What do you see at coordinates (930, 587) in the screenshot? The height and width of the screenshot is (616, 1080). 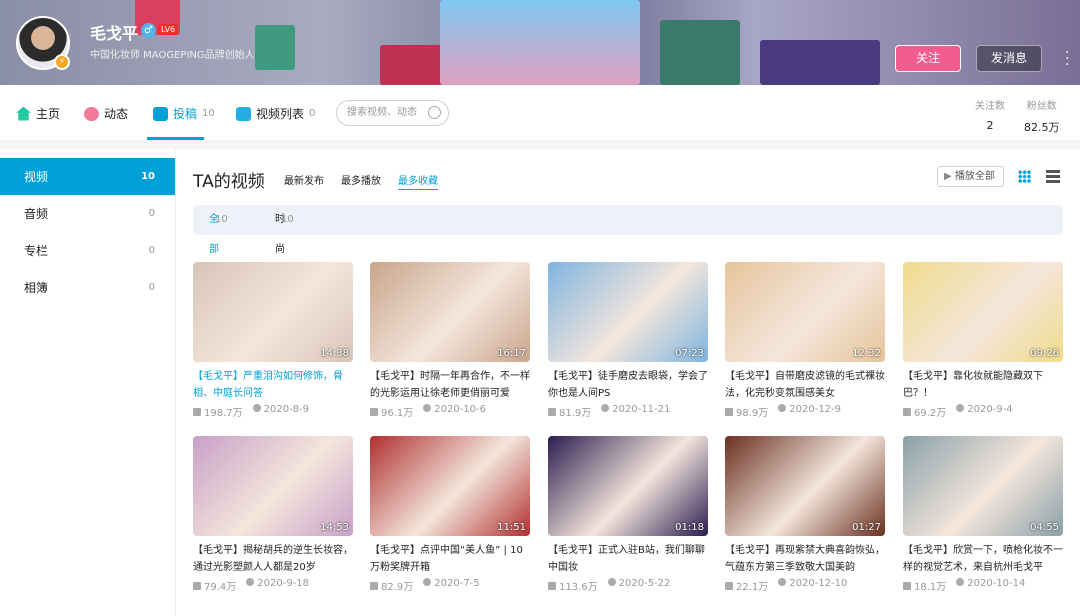 I see `play-count-value: 18.1万` at bounding box center [930, 587].